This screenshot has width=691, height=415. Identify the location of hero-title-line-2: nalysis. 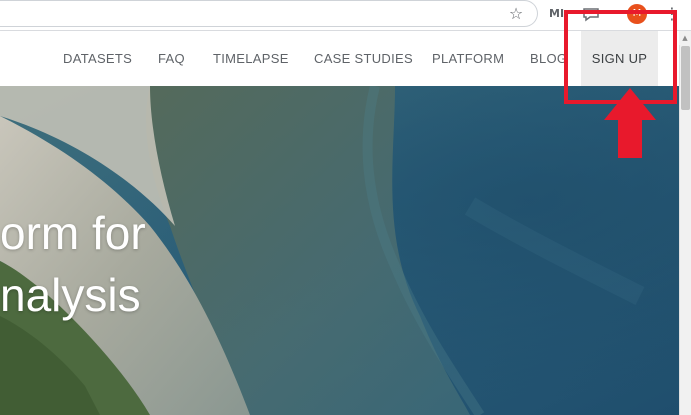
(70, 295).